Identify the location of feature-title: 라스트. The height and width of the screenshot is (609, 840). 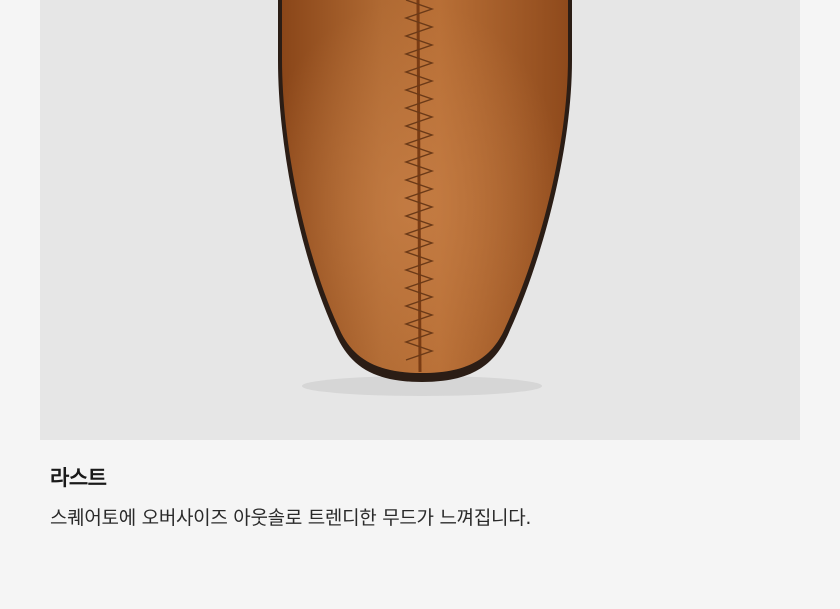
(78, 478).